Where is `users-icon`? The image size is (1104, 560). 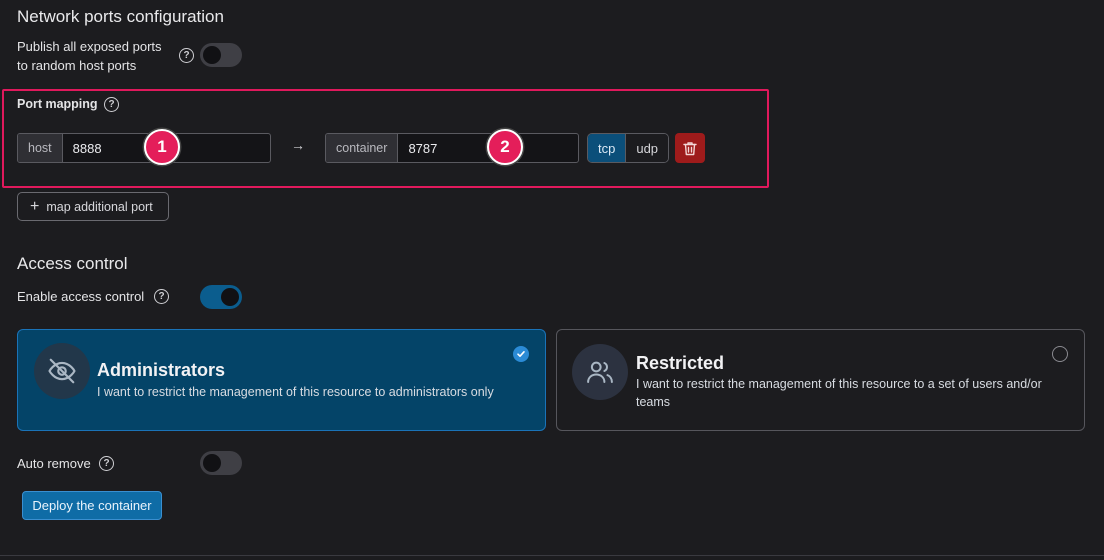 users-icon is located at coordinates (600, 372).